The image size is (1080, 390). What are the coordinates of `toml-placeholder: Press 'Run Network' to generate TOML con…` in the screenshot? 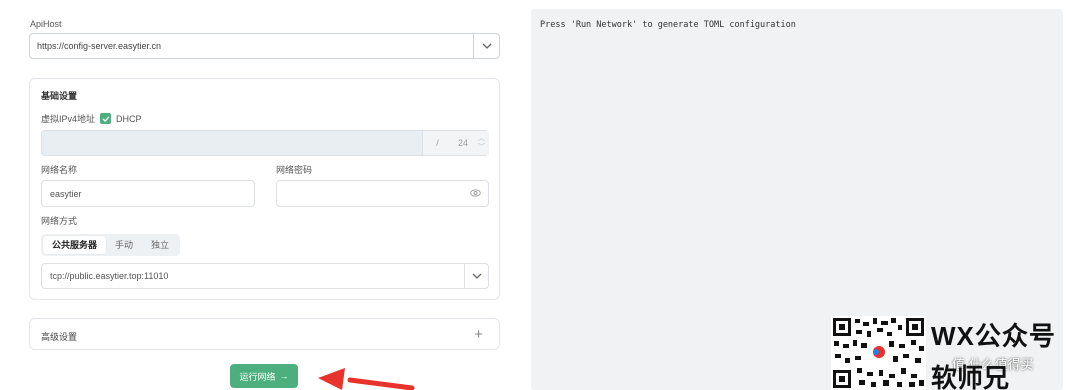 It's located at (668, 25).